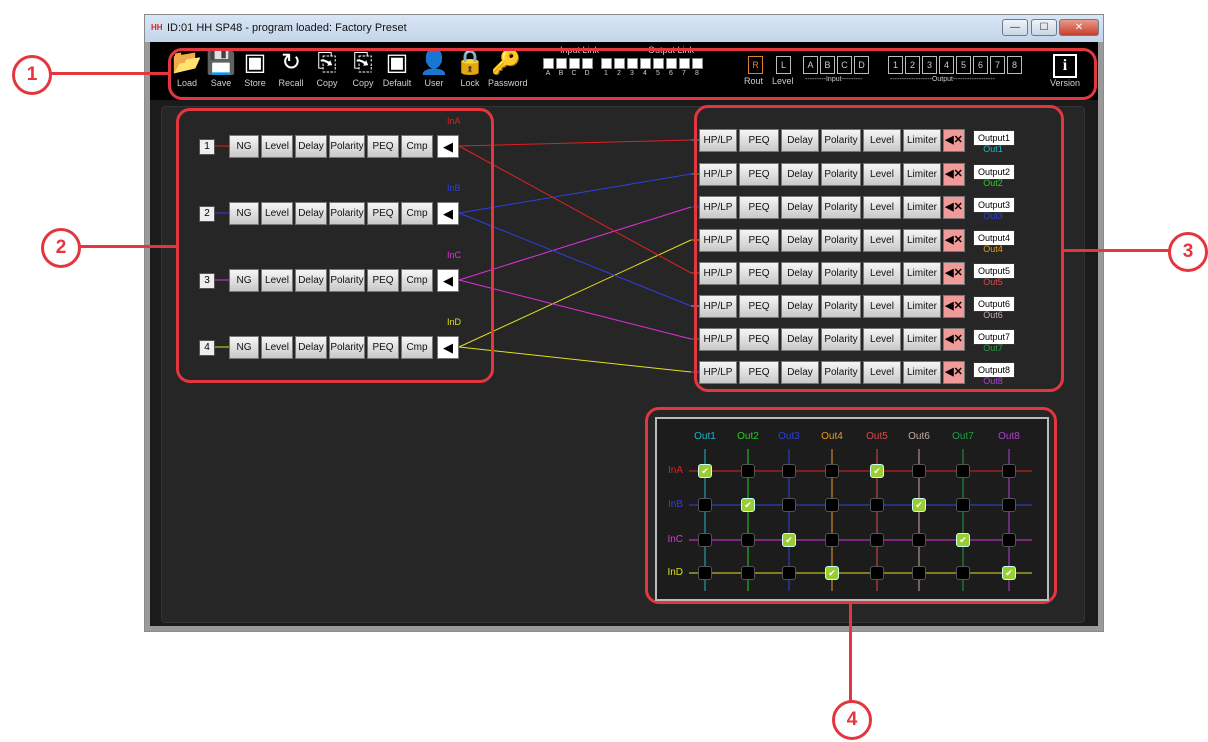 The width and height of the screenshot is (1208, 742). I want to click on callout-2-badge: 2, so click(61, 248).